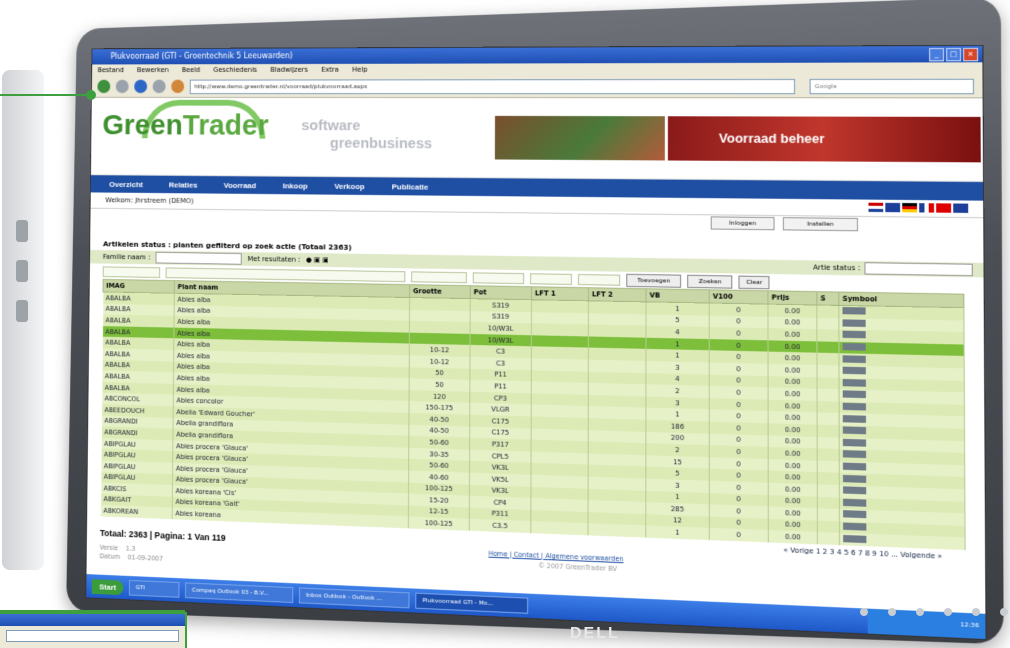  What do you see at coordinates (738, 297) in the screenshot?
I see `col-v100: V100` at bounding box center [738, 297].